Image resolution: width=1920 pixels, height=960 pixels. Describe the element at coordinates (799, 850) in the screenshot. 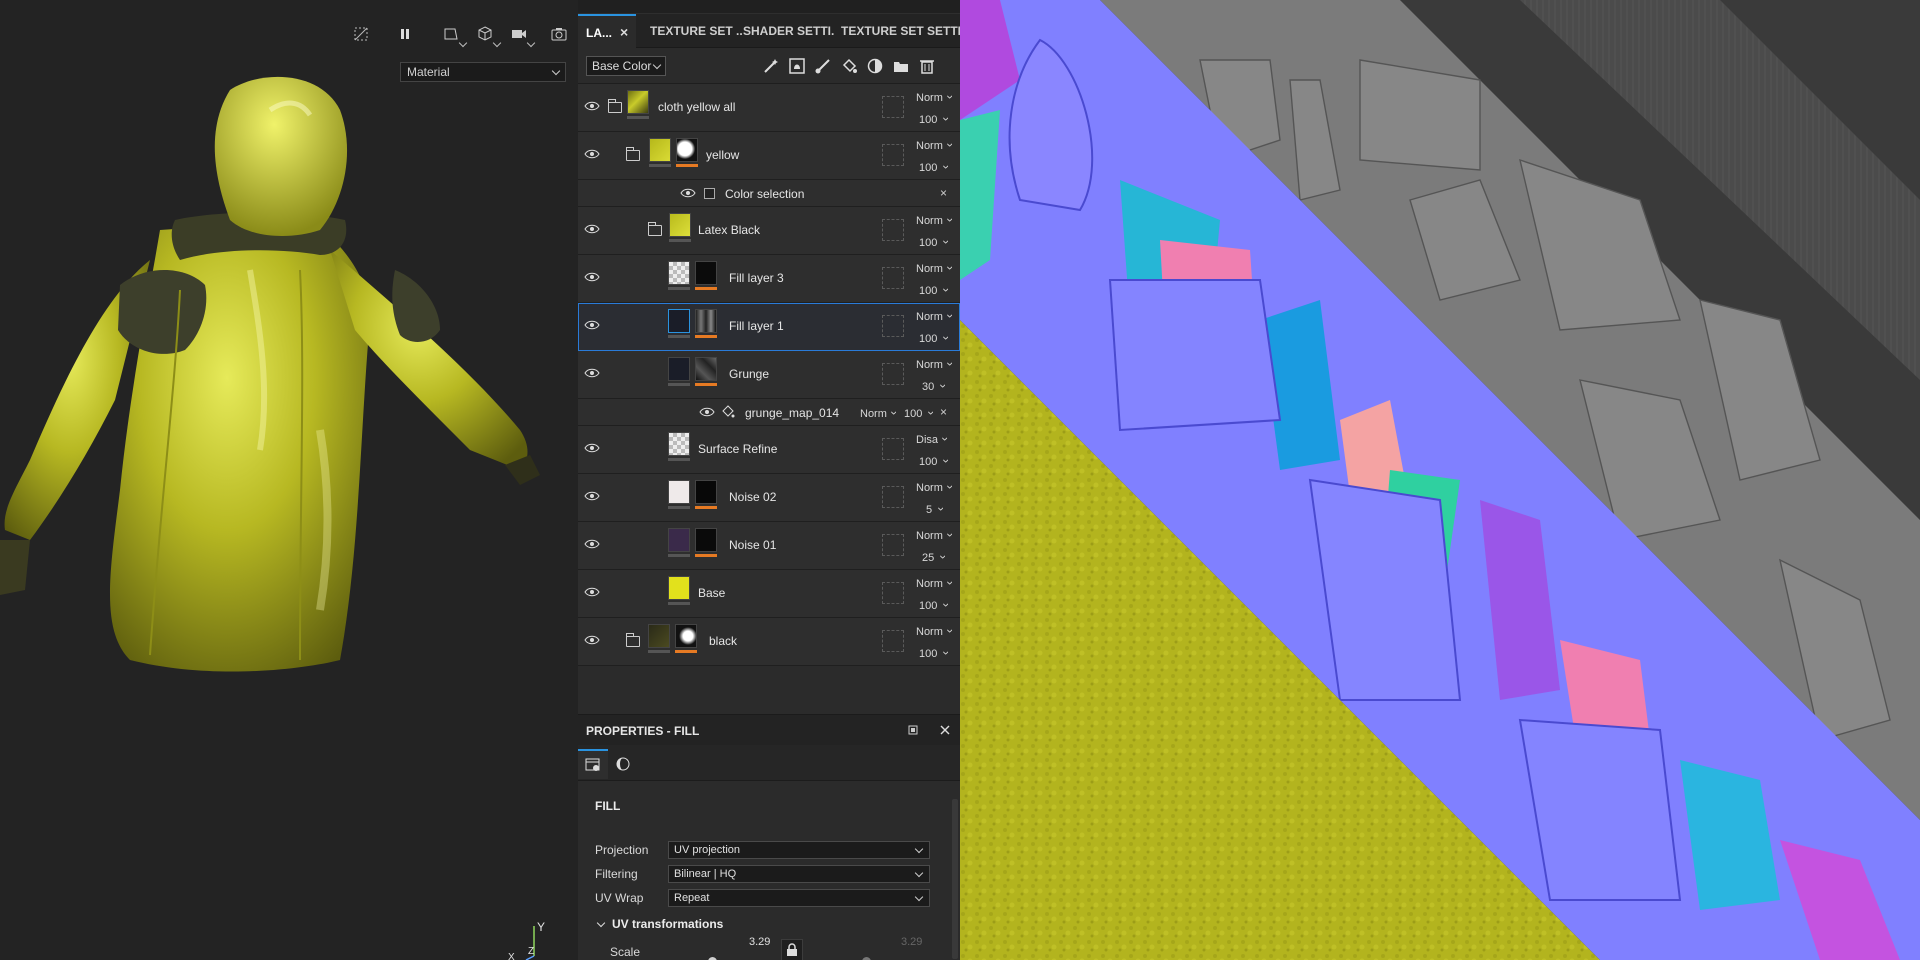

I see `projection-select: UV projection` at that location.